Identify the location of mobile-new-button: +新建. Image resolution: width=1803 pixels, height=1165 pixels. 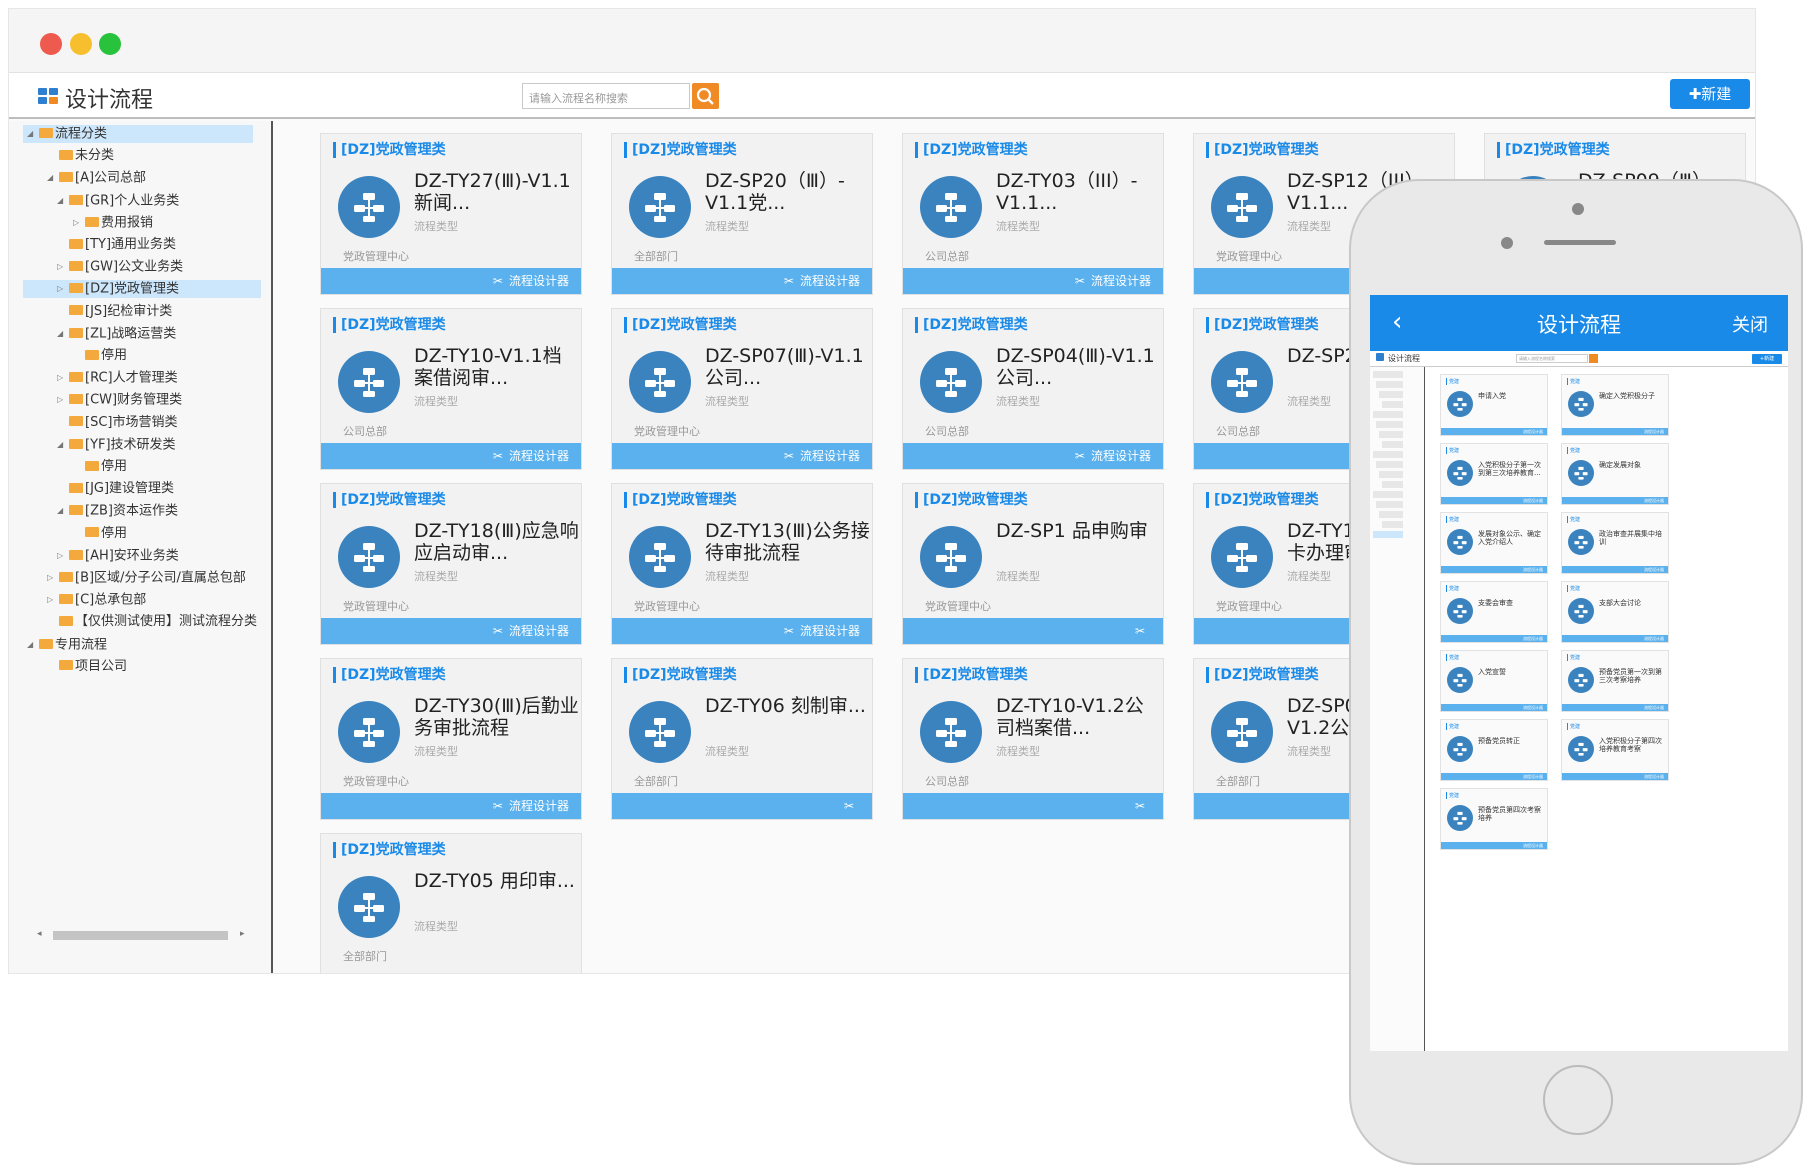
(1767, 359).